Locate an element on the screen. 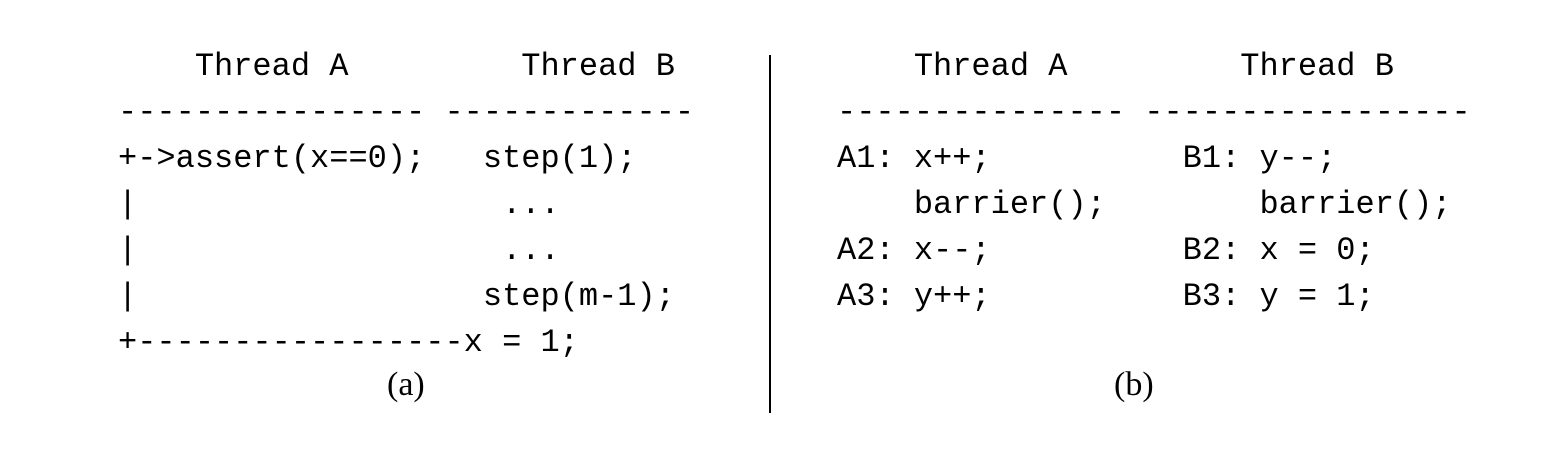 This screenshot has width=1561, height=453. panel-a-row: +-----------------x = 1; is located at coordinates (348, 342).